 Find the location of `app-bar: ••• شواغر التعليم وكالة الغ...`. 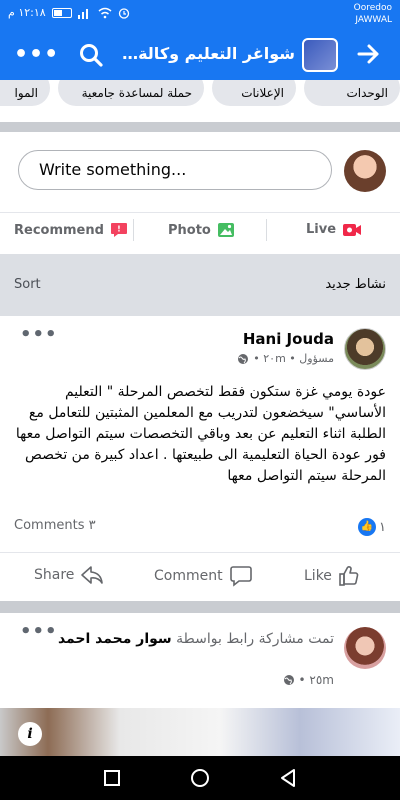

app-bar: ••• شواغر التعليم وكالة الغ... is located at coordinates (200, 55).